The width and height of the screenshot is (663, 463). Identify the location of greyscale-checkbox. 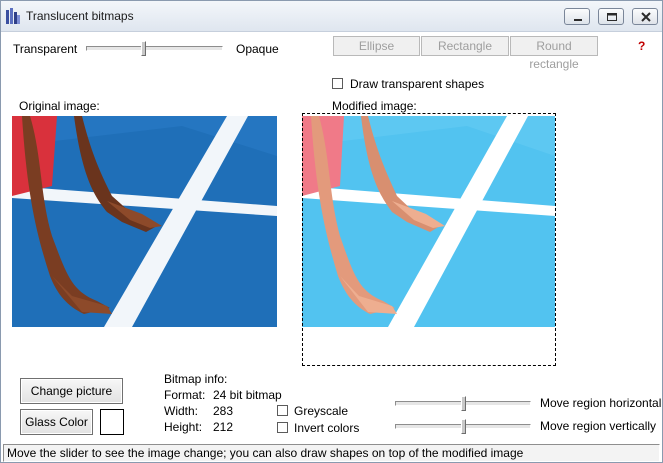
(282, 410).